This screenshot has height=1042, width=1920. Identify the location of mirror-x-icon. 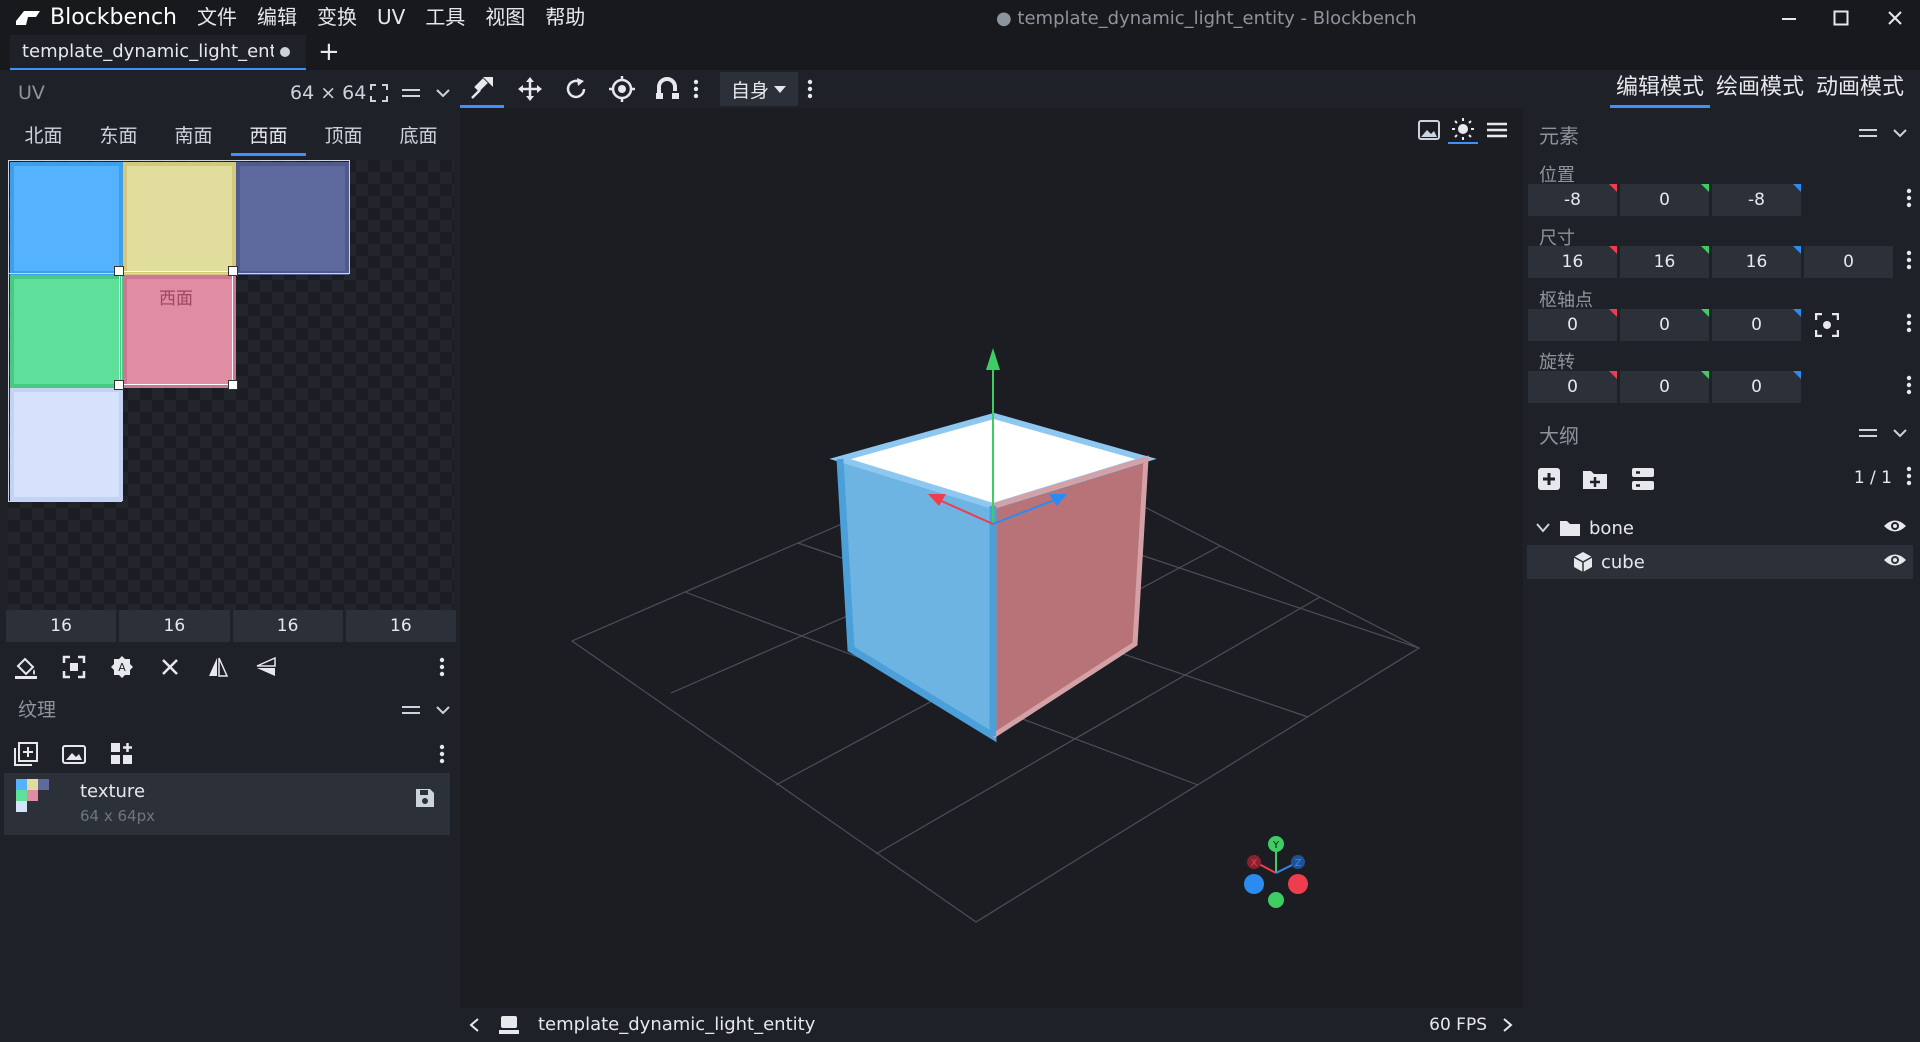
(218, 667).